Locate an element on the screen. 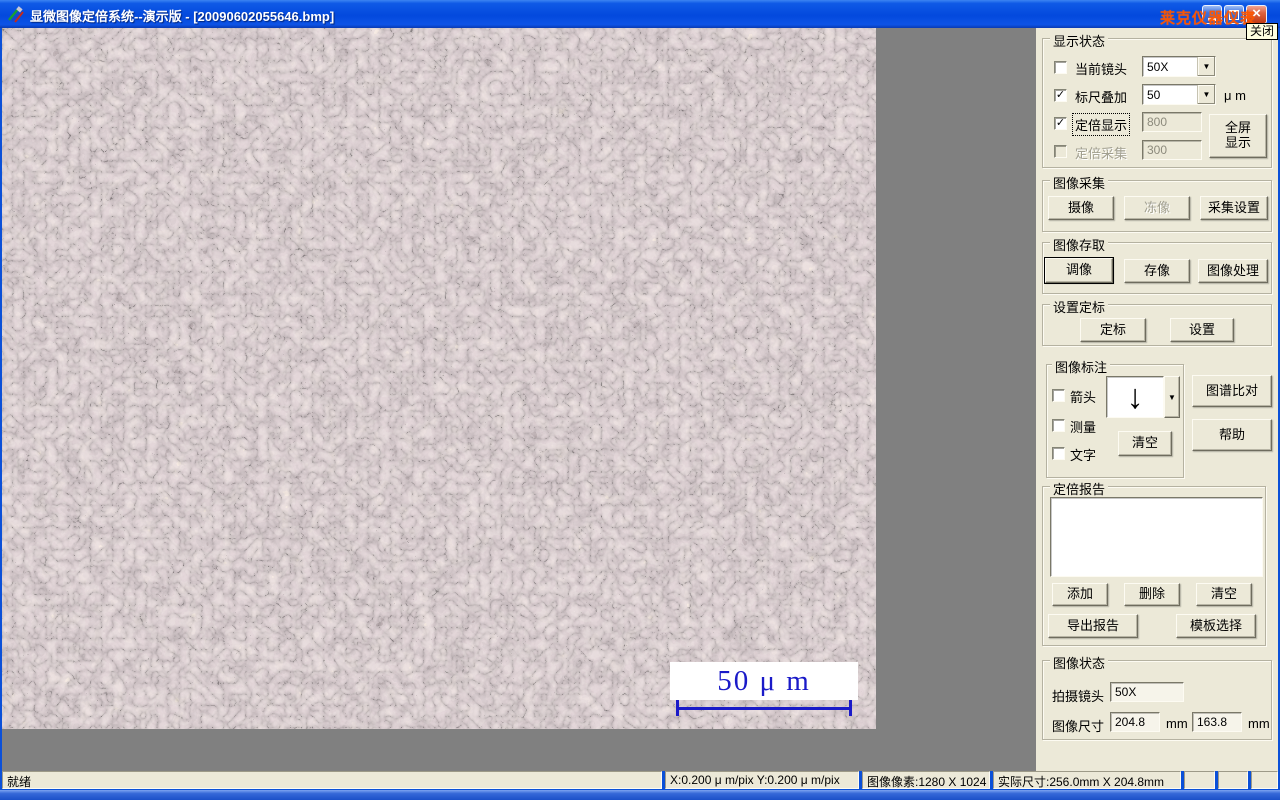  current-lens-value: 50X is located at coordinates (1158, 67).